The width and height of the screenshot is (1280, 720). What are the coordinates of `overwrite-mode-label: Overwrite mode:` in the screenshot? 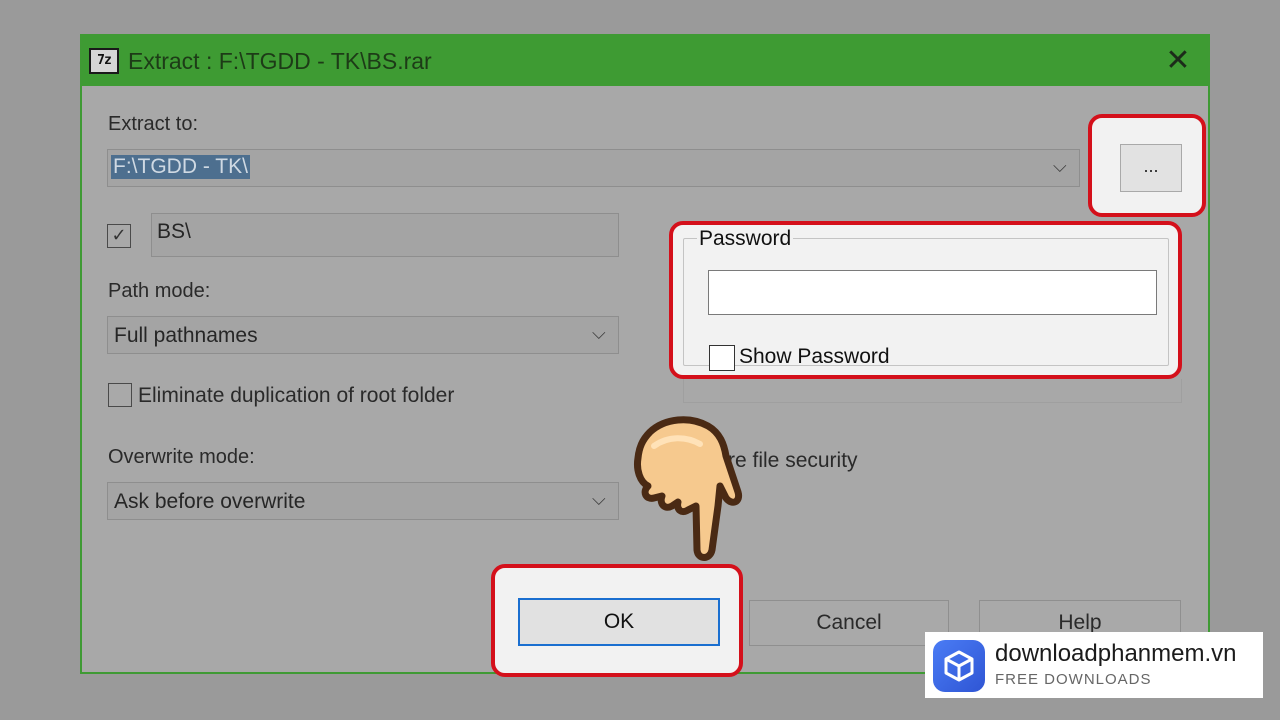 It's located at (181, 457).